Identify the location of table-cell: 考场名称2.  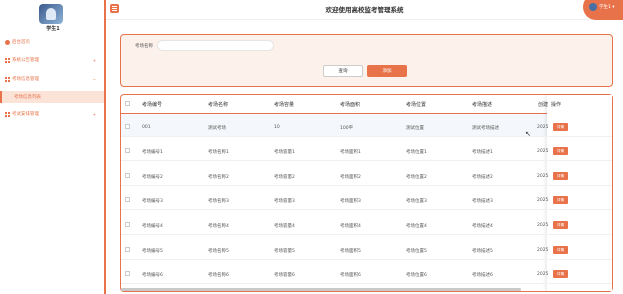
(218, 177).